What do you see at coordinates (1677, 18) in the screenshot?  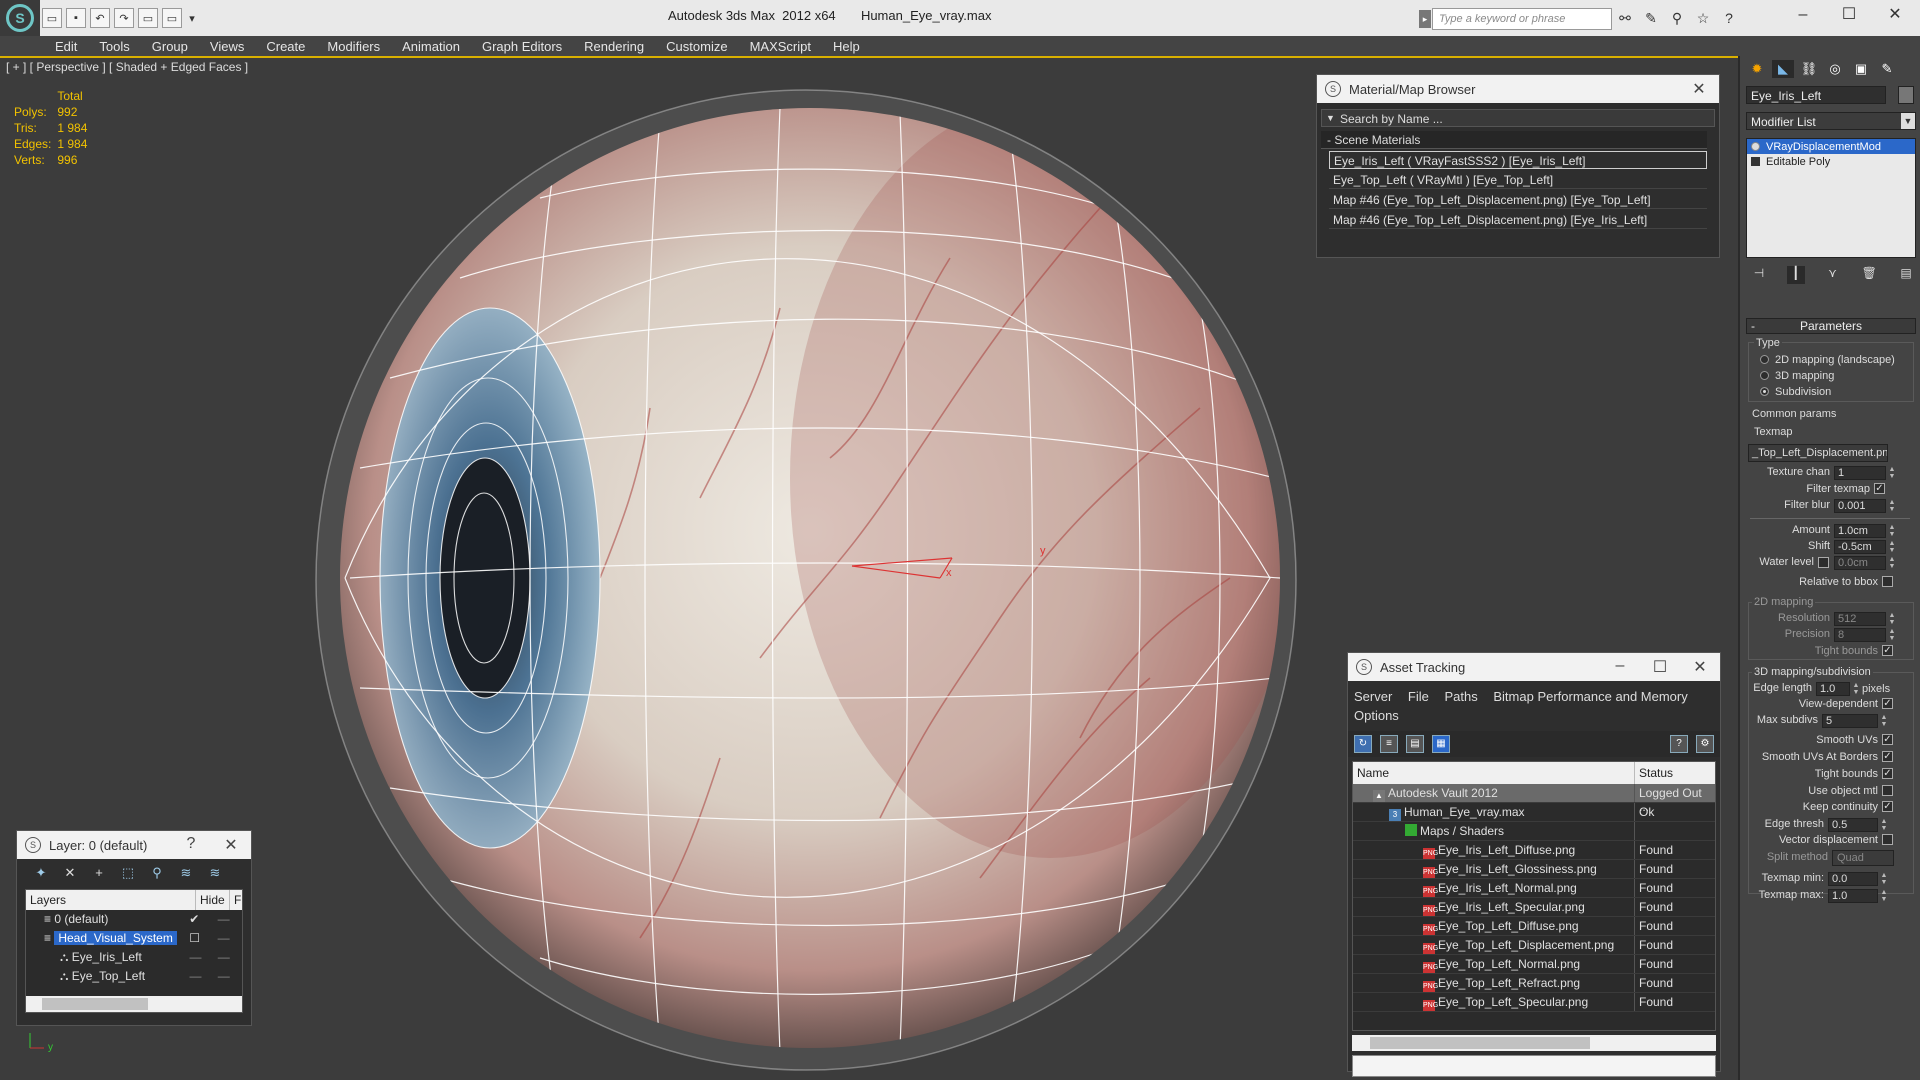 I see `communication-icon: ⚲` at bounding box center [1677, 18].